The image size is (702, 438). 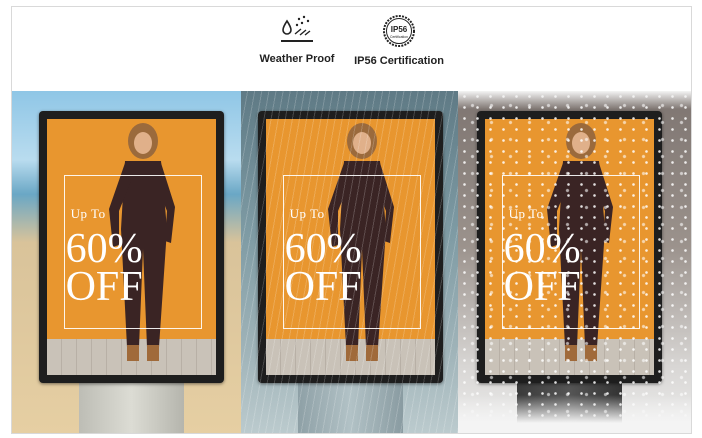 What do you see at coordinates (399, 61) in the screenshot?
I see `feature-label-ip56: IP56 Certification` at bounding box center [399, 61].